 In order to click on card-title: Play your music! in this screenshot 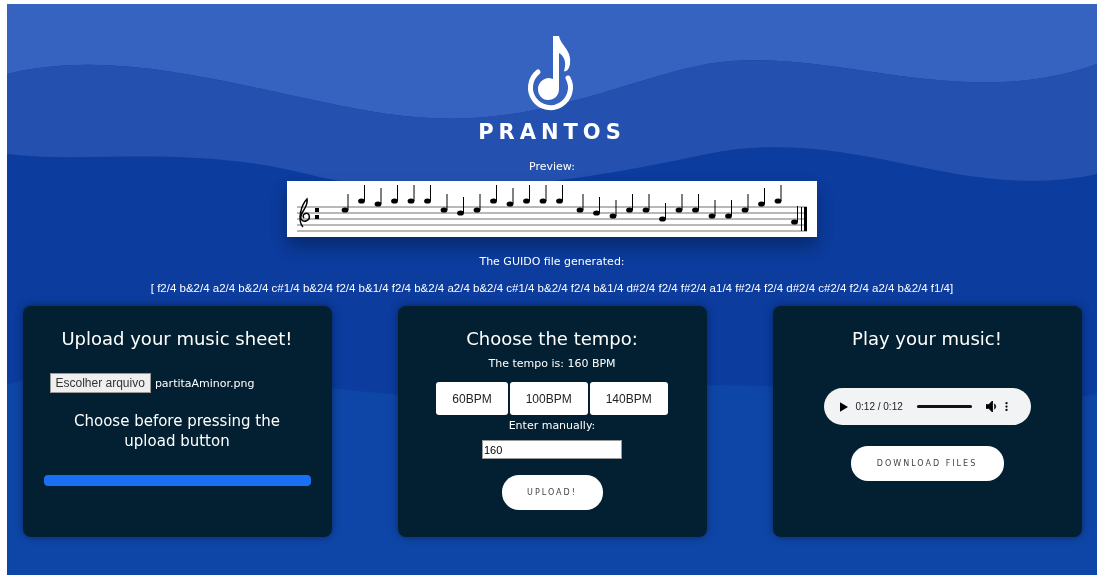, I will do `click(927, 338)`.